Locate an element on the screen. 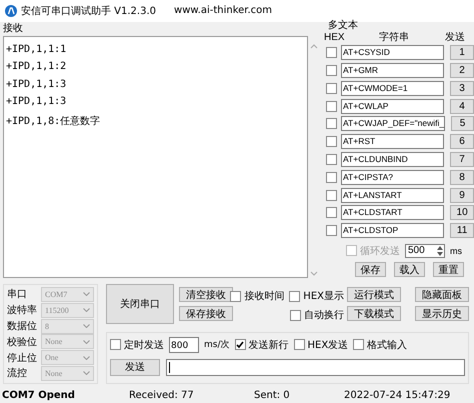  send-button: 7 is located at coordinates (462, 160).